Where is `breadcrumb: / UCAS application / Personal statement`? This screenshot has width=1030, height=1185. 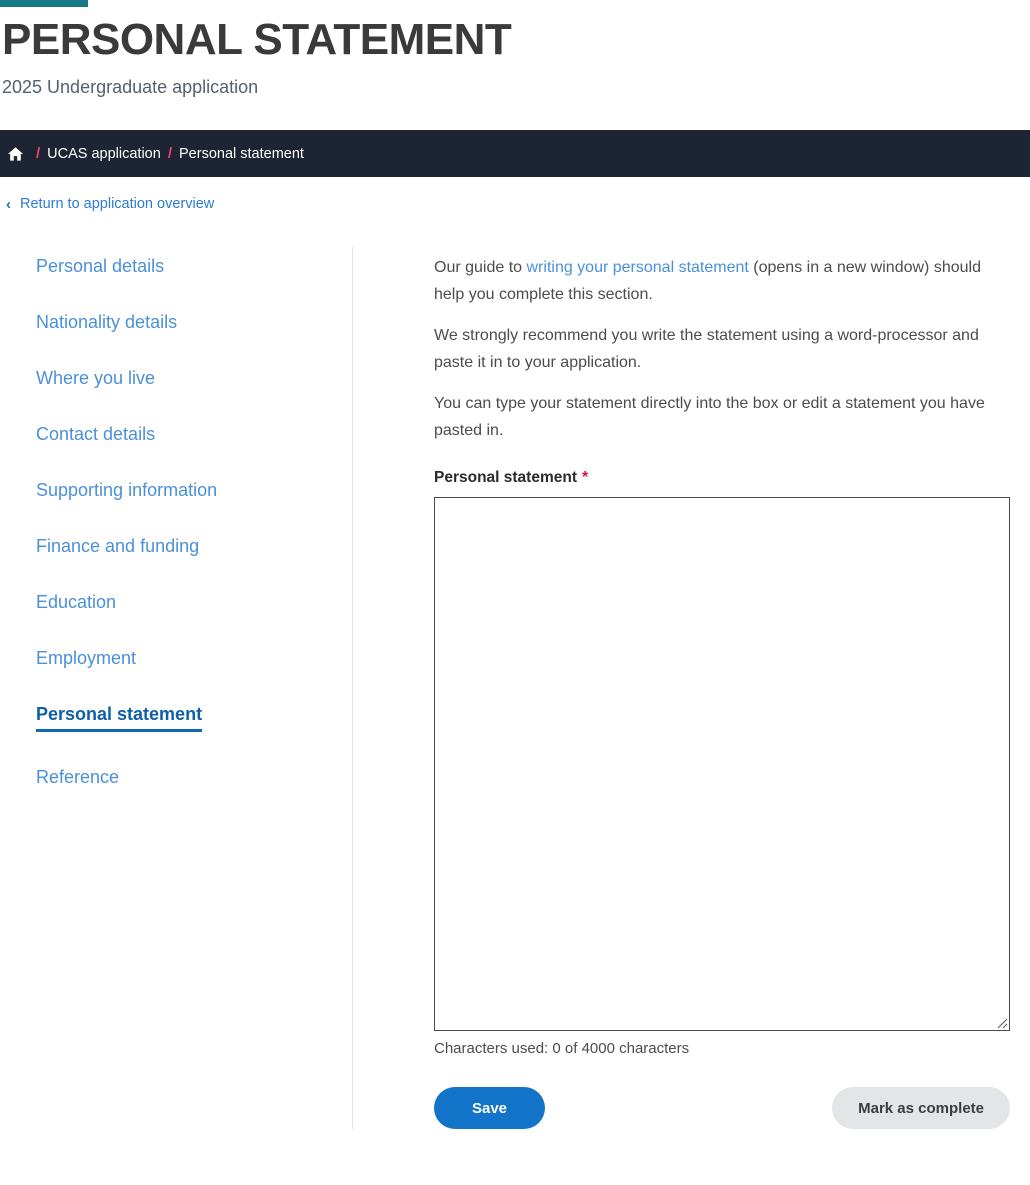
breadcrumb: / UCAS application / Personal statement is located at coordinates (154, 154).